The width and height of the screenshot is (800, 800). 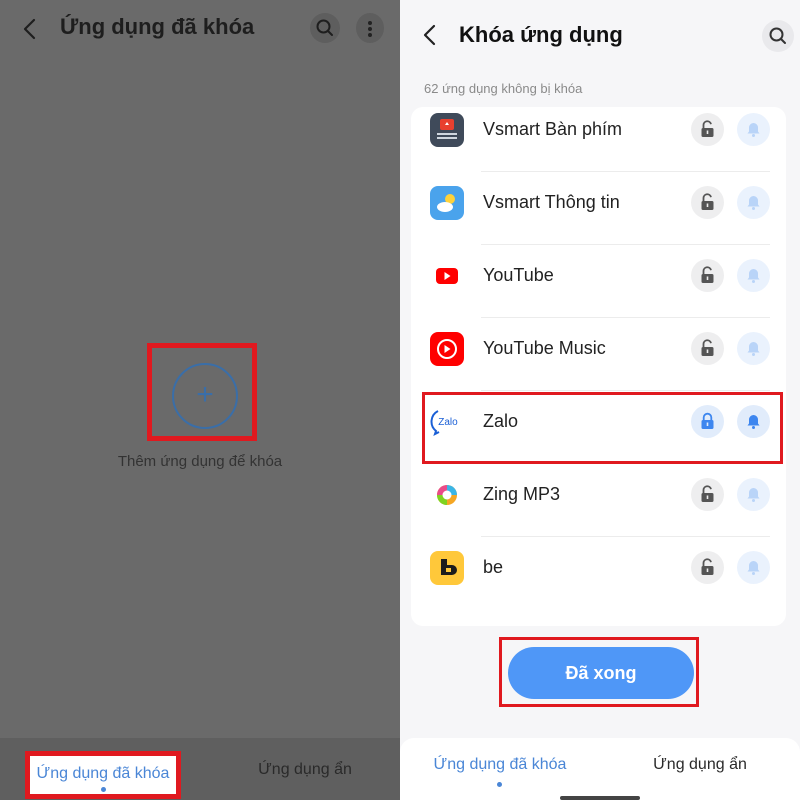 I want to click on zalo-icon: Zalo, so click(x=447, y=422).